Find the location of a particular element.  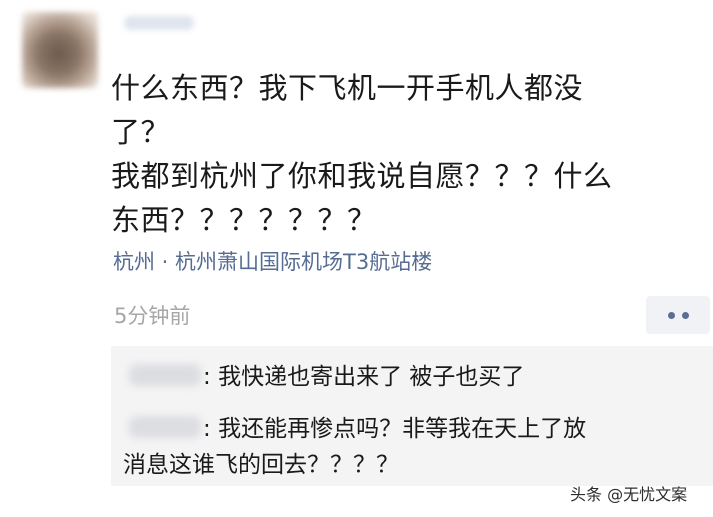

post-text-line: 东西？？？？？？？ is located at coordinates (244, 220).